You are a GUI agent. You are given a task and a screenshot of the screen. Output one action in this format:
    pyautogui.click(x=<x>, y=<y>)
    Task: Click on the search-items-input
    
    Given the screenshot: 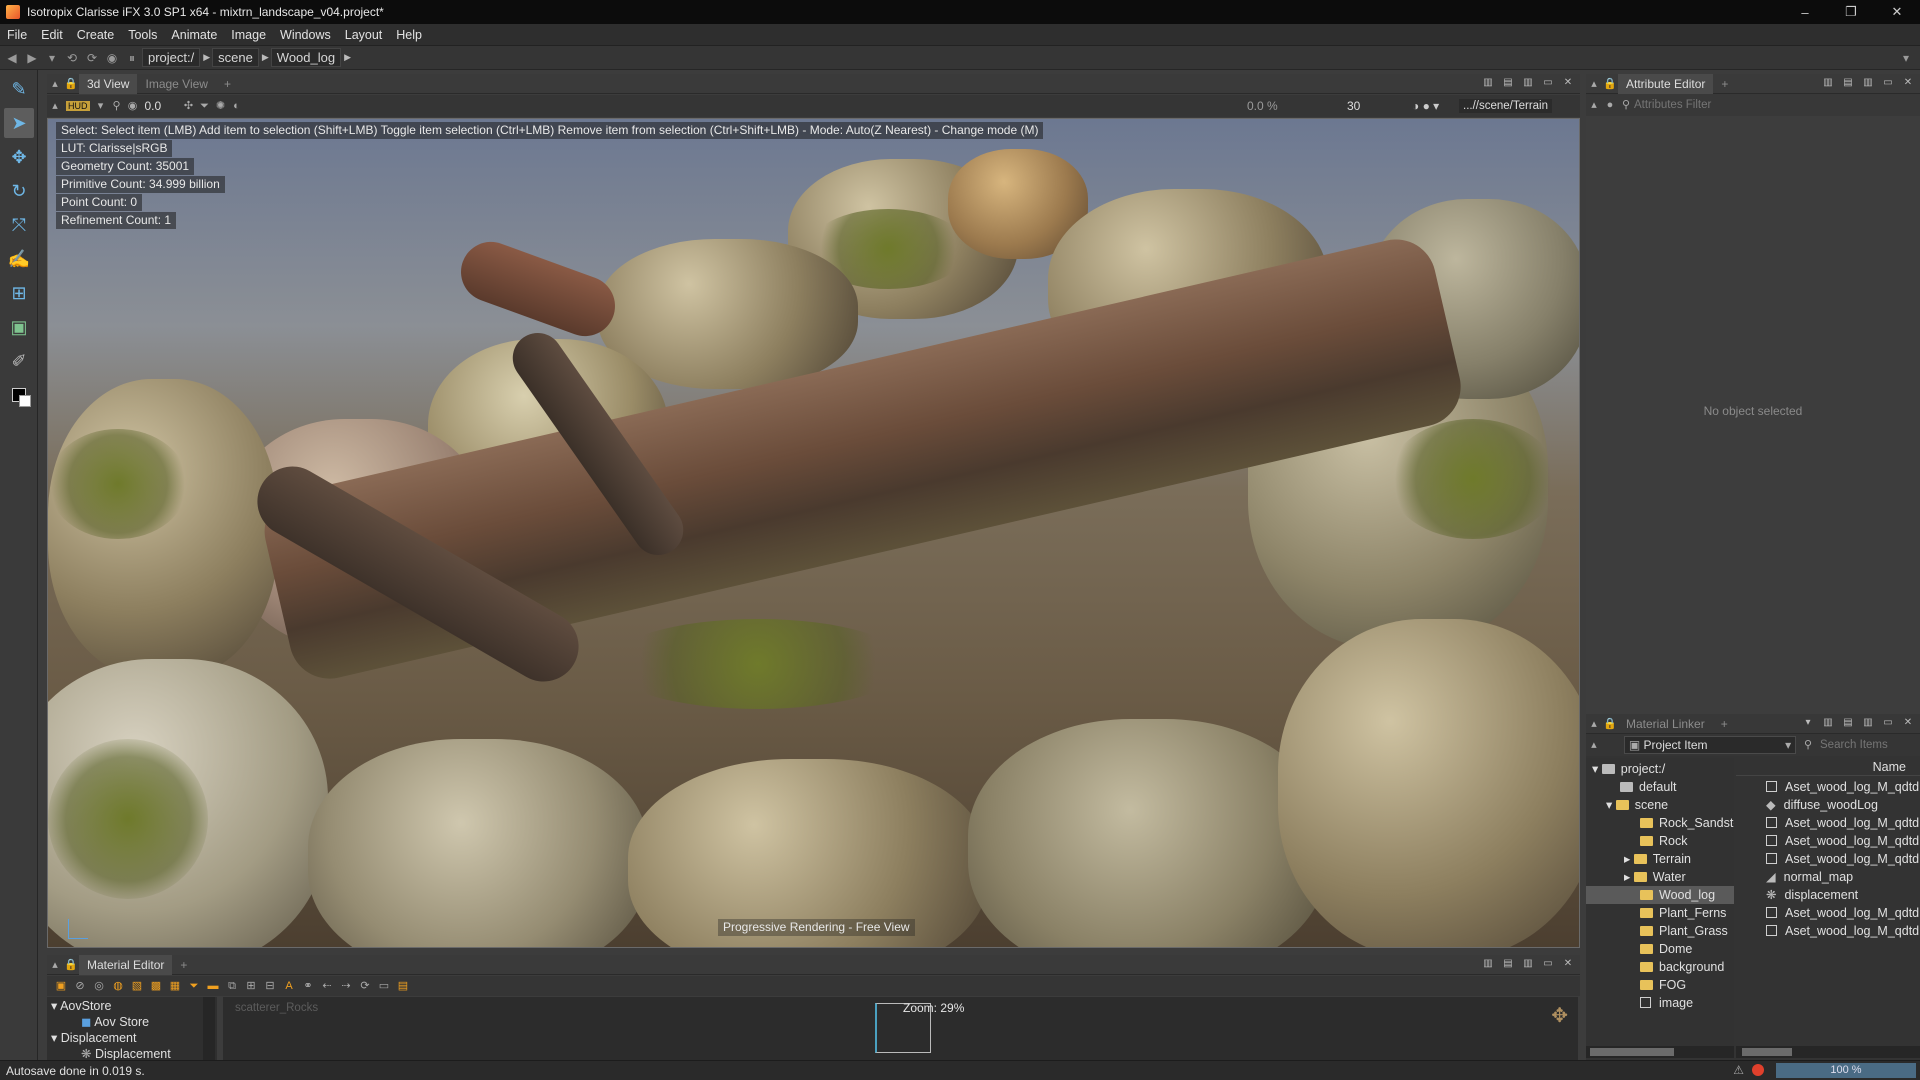 What is the action you would take?
    pyautogui.click(x=1870, y=745)
    